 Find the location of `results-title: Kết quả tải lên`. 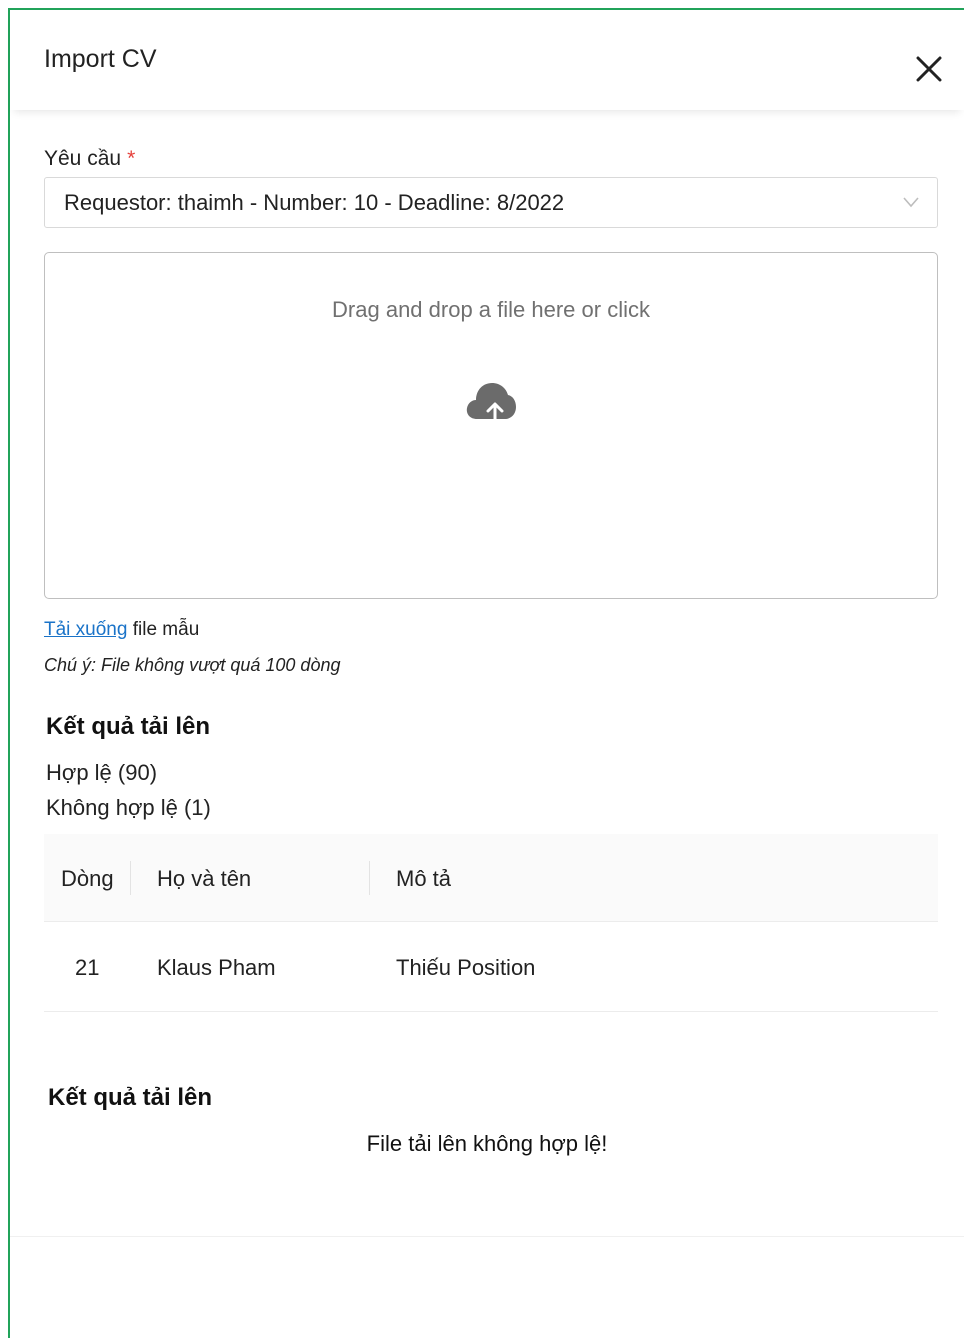

results-title: Kết quả tải lên is located at coordinates (128, 726).